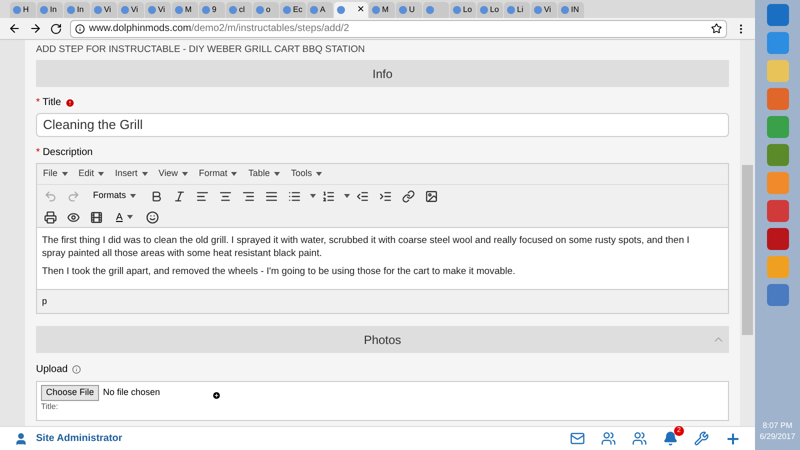  I want to click on browser-tab: 9, so click(212, 10).